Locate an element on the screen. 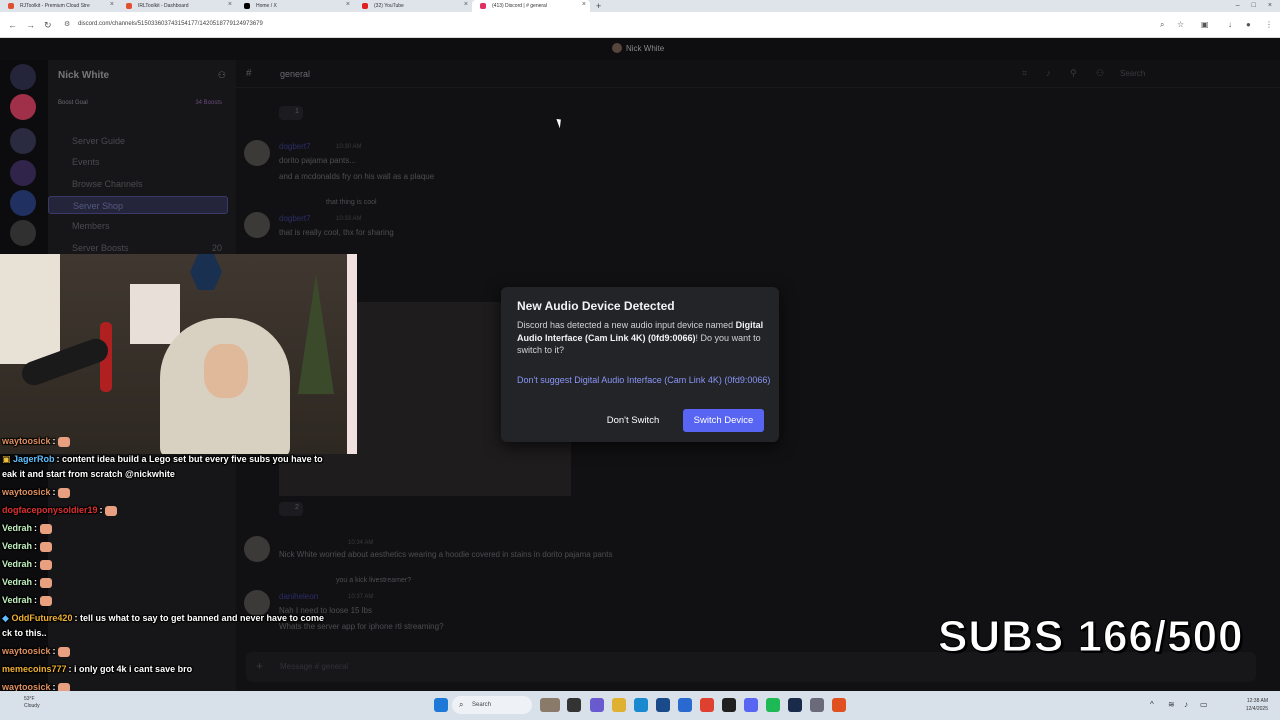  browser-tab: IRLToolkit - Dashboard × is located at coordinates (177, 6).